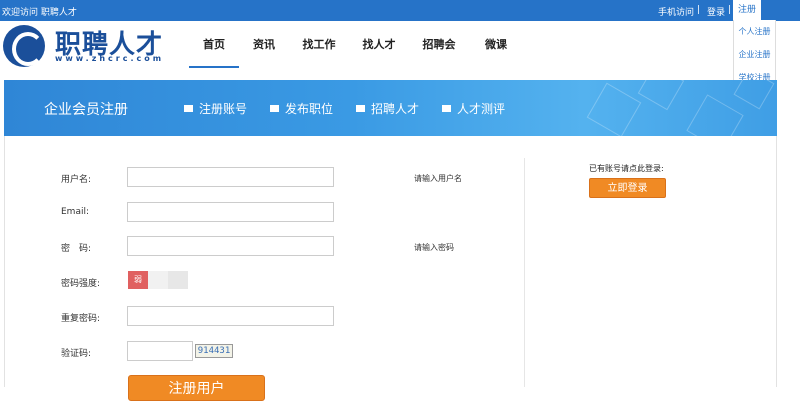 The image size is (800, 402). What do you see at coordinates (81, 284) in the screenshot?
I see `password-strength-label: 密码强度:` at bounding box center [81, 284].